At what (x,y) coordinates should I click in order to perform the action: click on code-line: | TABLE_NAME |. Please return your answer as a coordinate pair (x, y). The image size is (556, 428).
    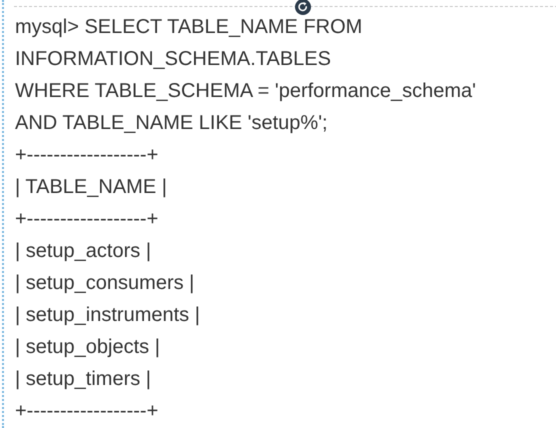
    Looking at the image, I should click on (91, 187).